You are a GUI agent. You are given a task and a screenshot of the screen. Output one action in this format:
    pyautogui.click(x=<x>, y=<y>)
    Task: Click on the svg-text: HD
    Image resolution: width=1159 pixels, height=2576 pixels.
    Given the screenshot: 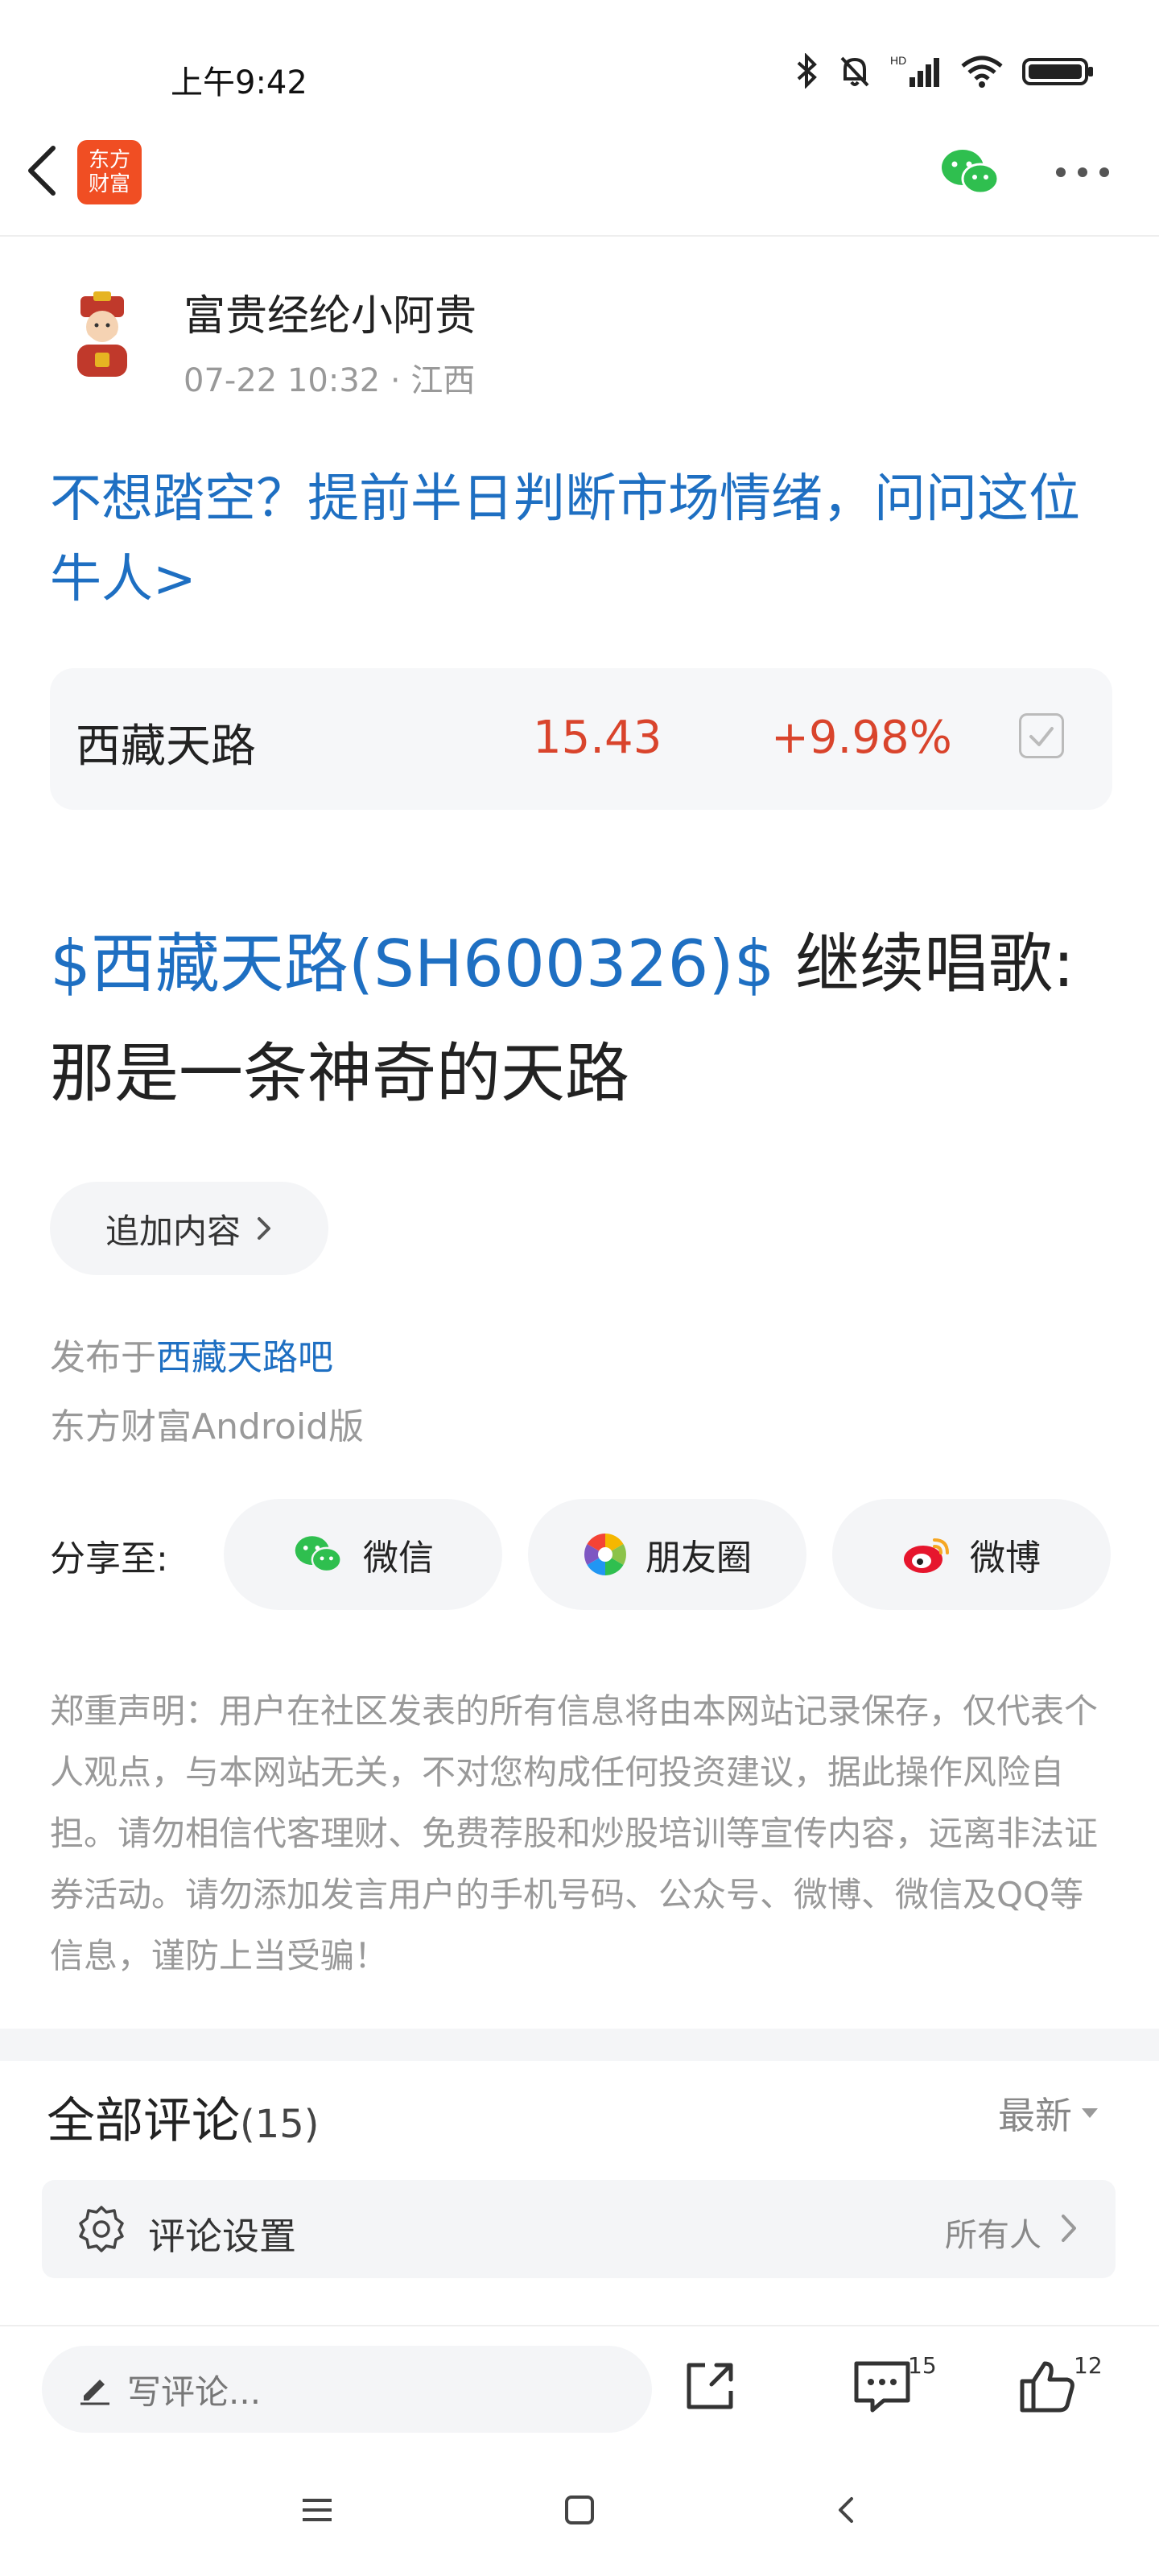 What is the action you would take?
    pyautogui.click(x=898, y=60)
    